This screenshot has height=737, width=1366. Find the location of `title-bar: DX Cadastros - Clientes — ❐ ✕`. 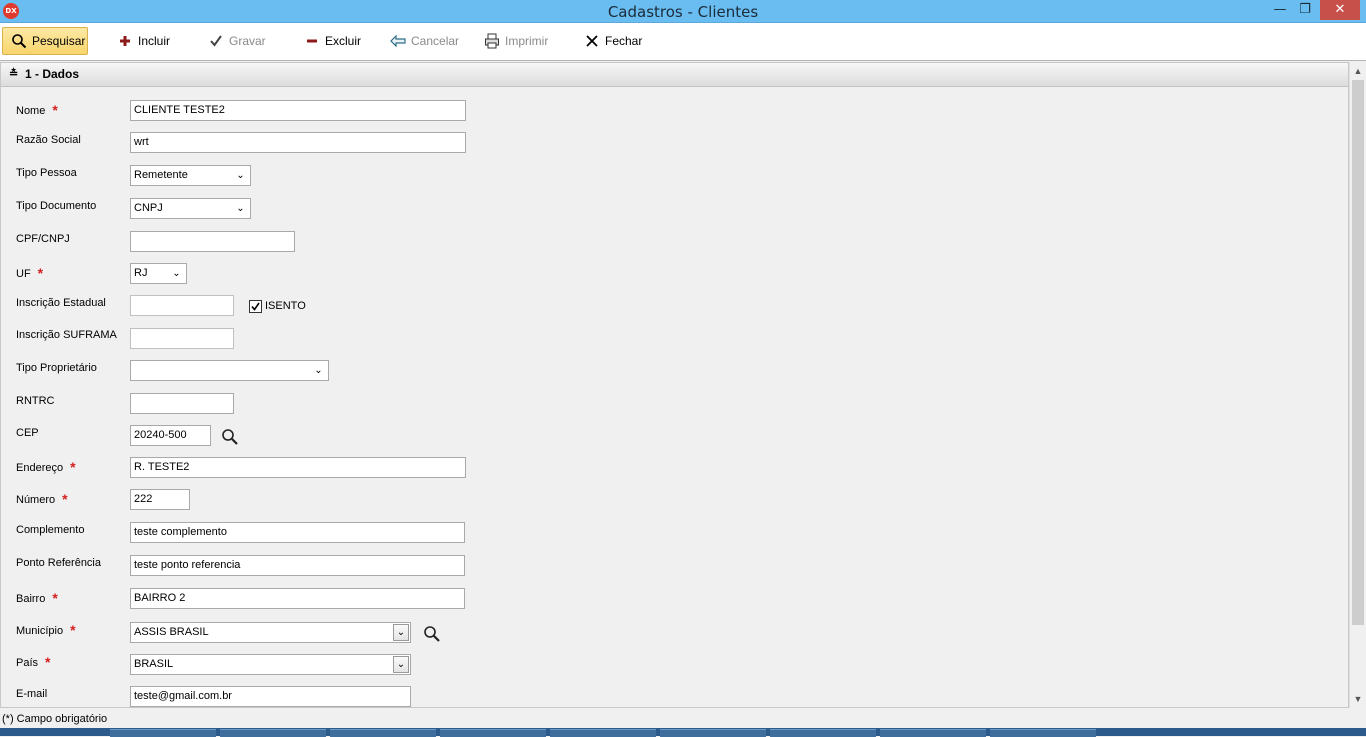

title-bar: DX Cadastros - Clientes — ❐ ✕ is located at coordinates (683, 11).